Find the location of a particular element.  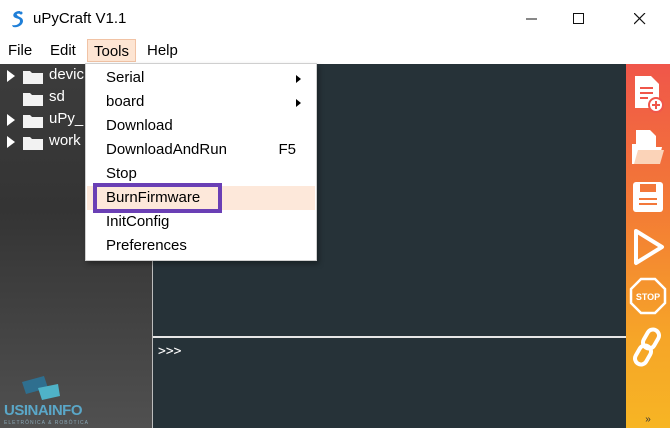

terminal-prompt: >>> is located at coordinates (170, 351).